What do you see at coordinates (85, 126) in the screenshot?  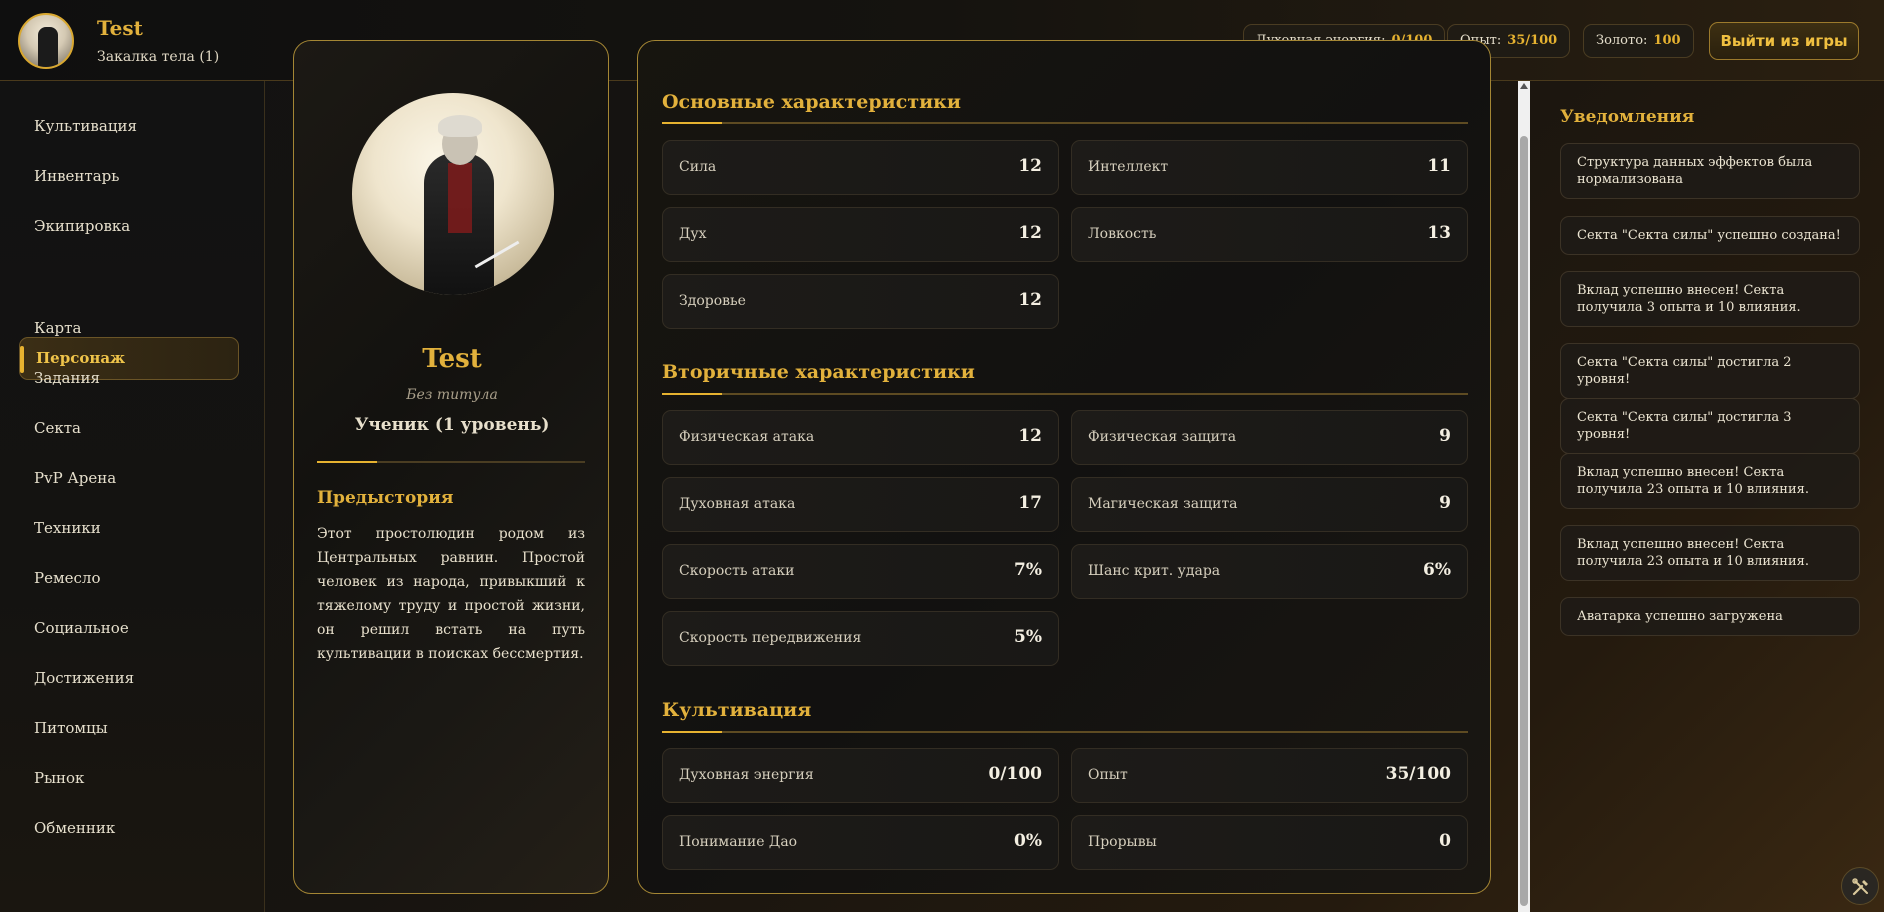 I see `sidebar-item-cultivation: Культивация` at bounding box center [85, 126].